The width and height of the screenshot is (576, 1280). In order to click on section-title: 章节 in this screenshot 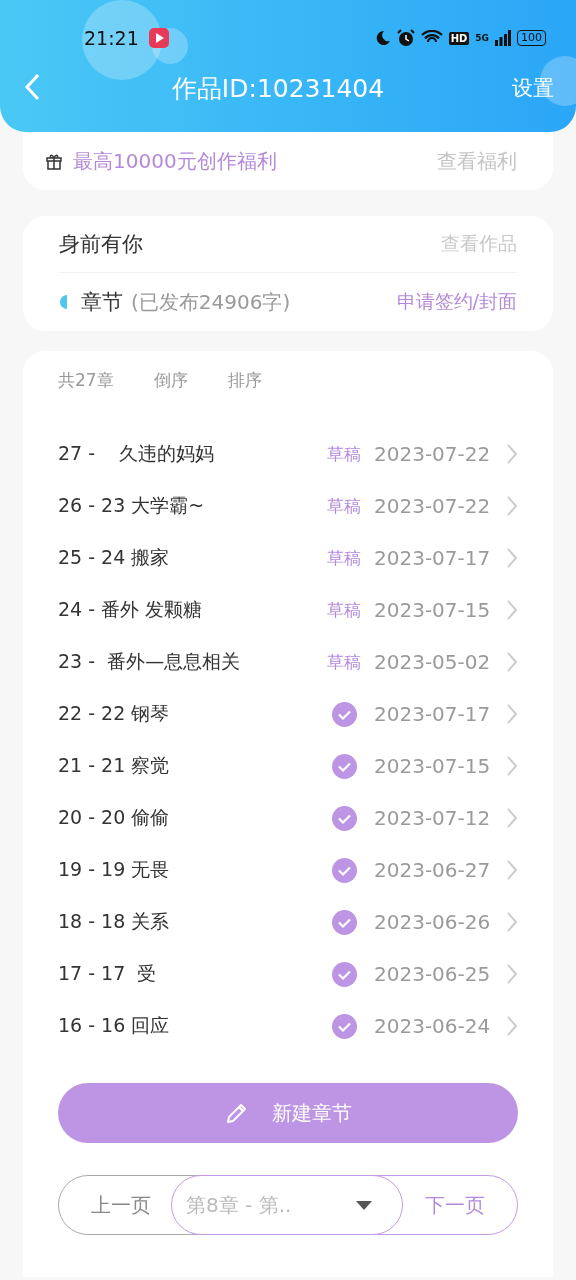, I will do `click(102, 302)`.